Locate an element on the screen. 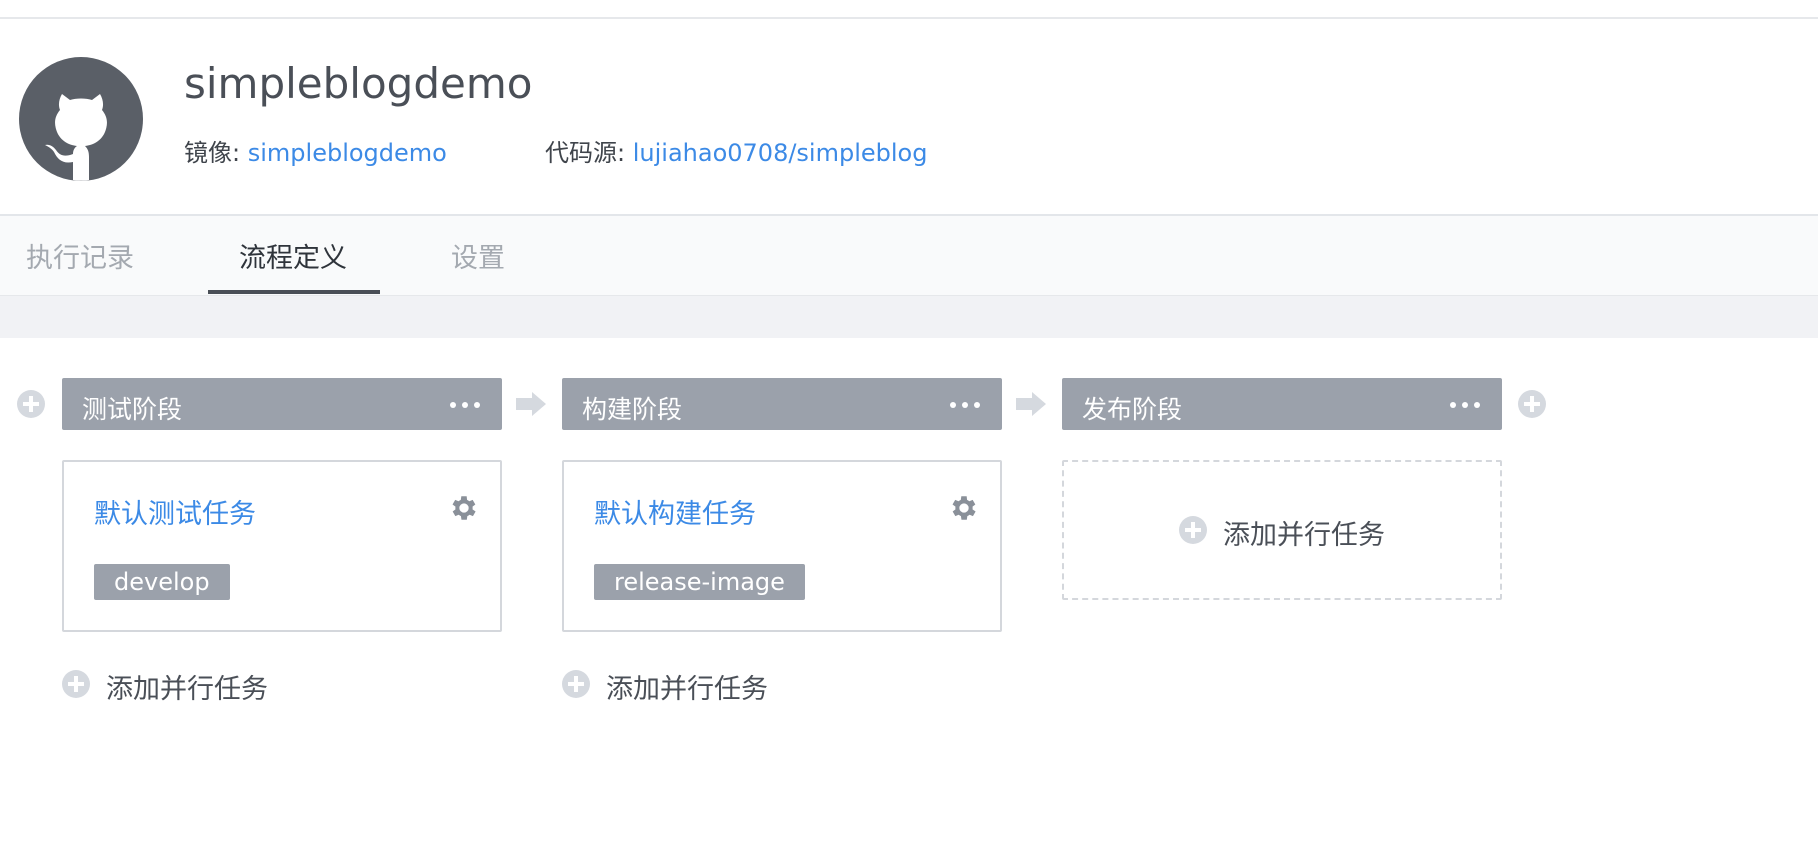 This screenshot has width=1818, height=868. tab-bar: 执行记录 流程定义 设置 is located at coordinates (909, 256).